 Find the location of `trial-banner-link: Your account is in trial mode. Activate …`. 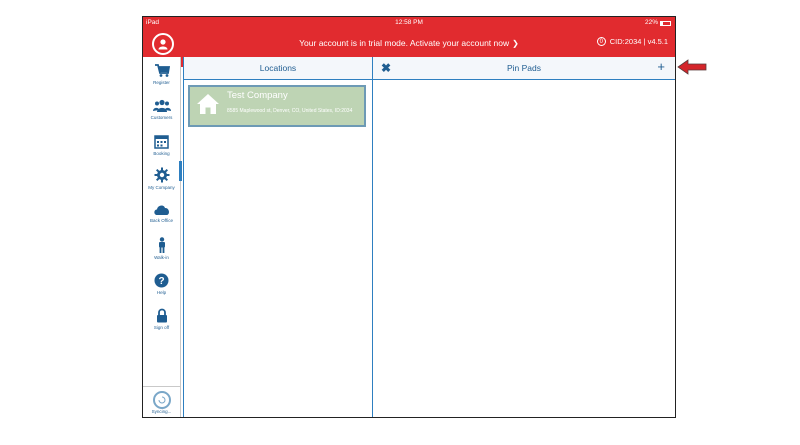

trial-banner-link: Your account is in trial mode. Activate … is located at coordinates (409, 43).